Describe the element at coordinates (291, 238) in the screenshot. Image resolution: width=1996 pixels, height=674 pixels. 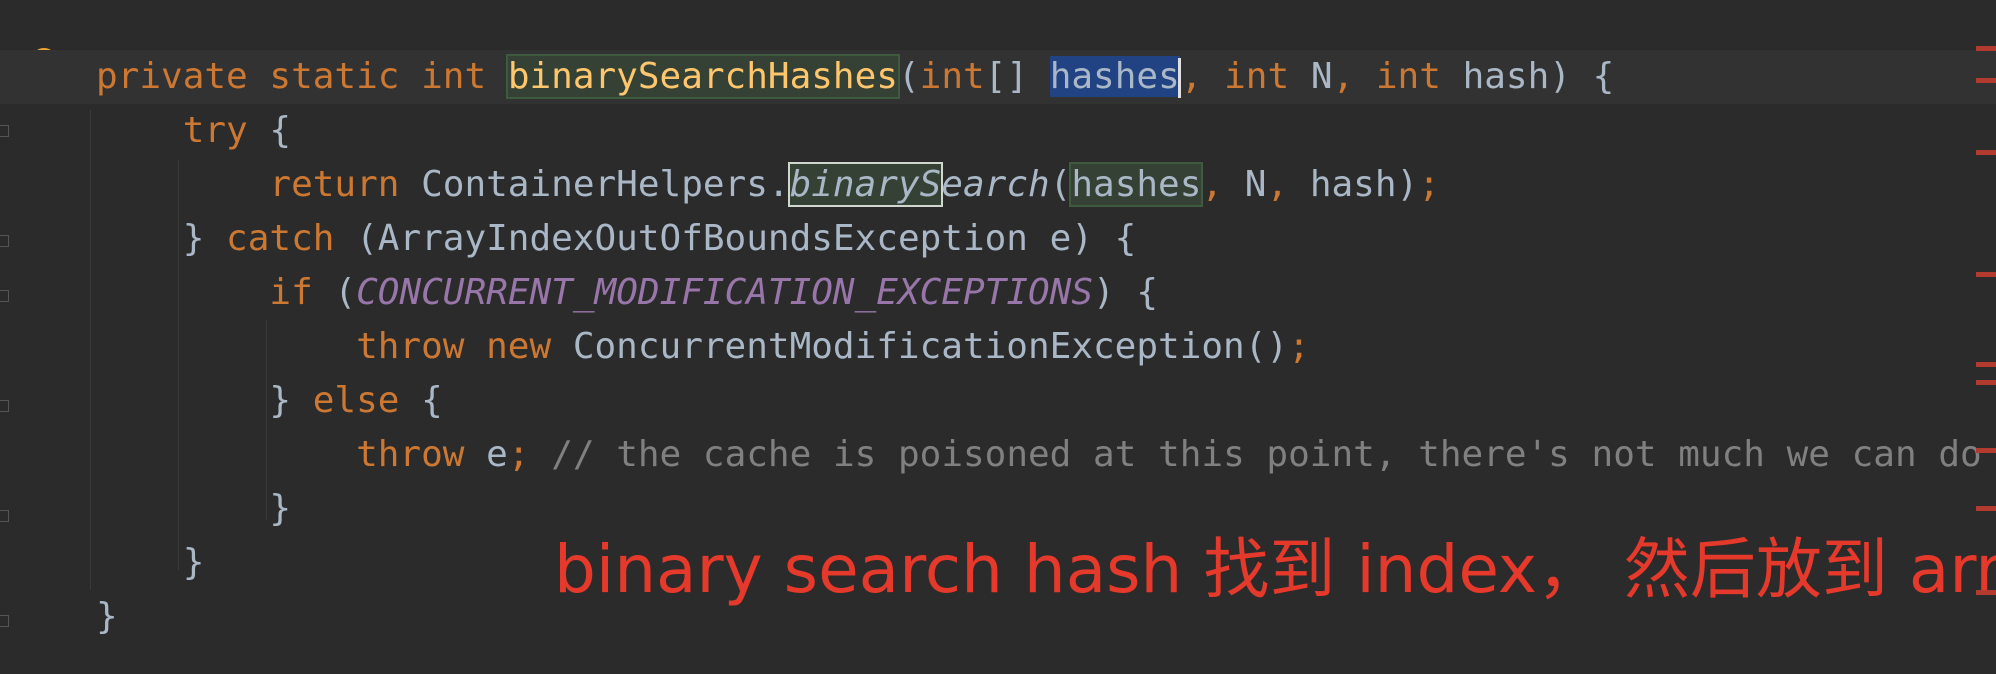
I see `code-token: catch` at that location.